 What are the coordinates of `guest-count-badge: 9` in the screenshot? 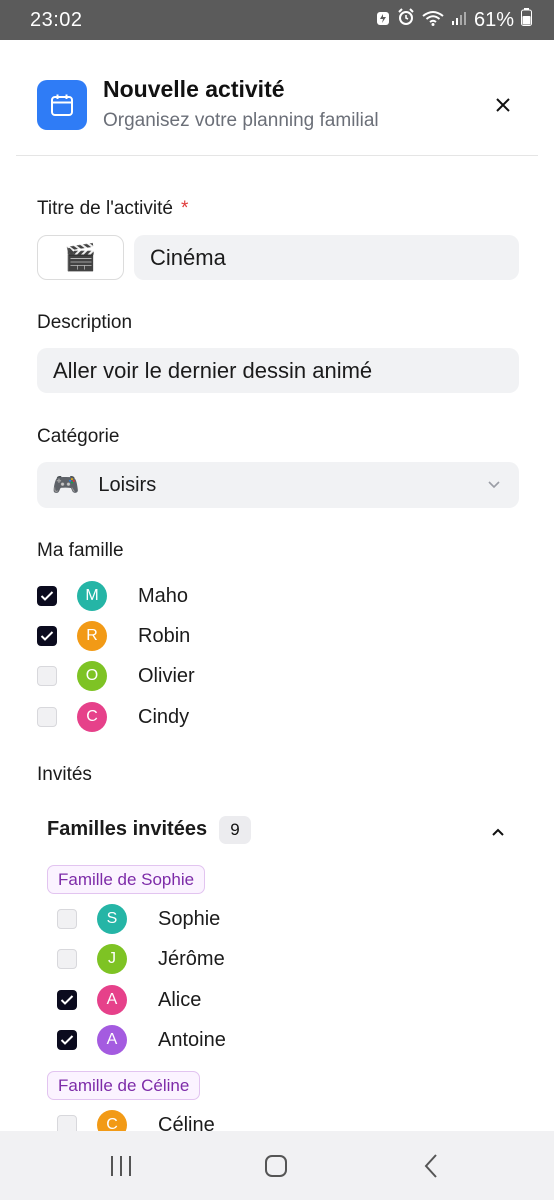 It's located at (235, 830).